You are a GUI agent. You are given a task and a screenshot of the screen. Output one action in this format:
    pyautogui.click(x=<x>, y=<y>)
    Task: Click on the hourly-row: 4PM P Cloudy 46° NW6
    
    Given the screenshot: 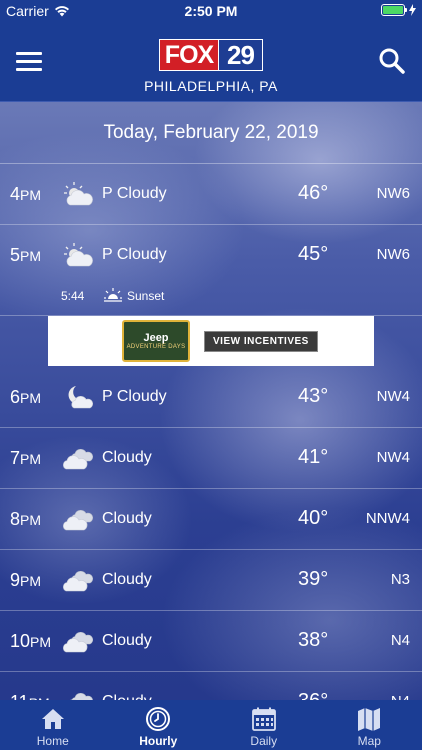 What is the action you would take?
    pyautogui.click(x=211, y=194)
    